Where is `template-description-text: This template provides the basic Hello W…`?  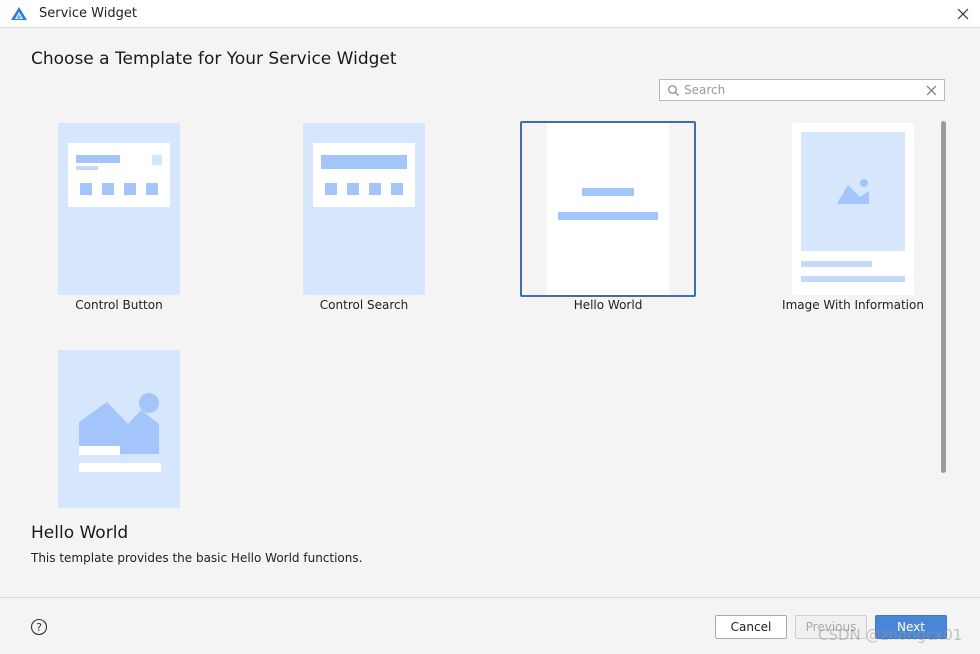
template-description-text: This template provides the basic Hello W… is located at coordinates (197, 558).